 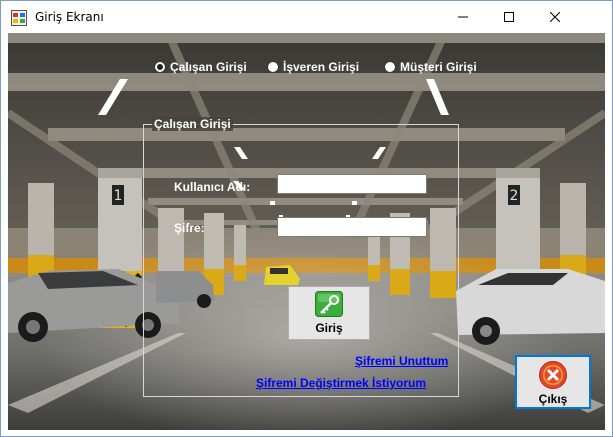 I want to click on app-icon, so click(x=19, y=18).